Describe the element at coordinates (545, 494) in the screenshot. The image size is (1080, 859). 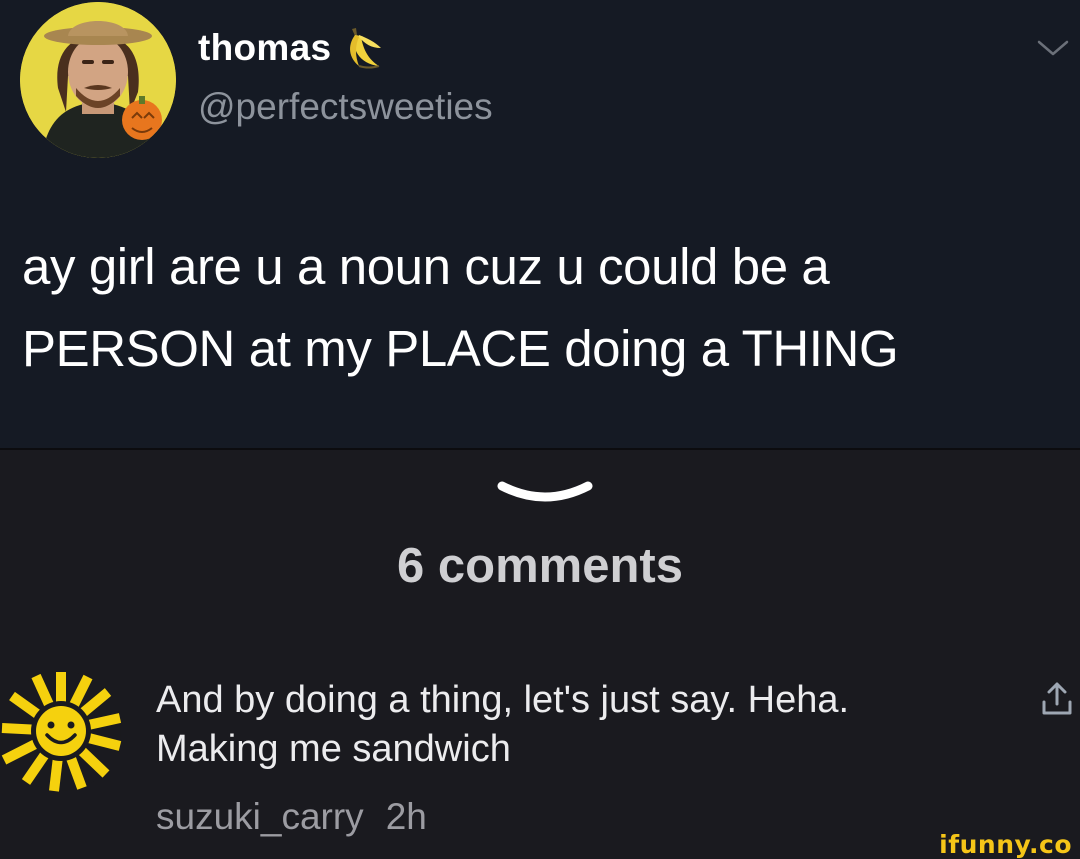
I see `collapse-handle-icon` at that location.